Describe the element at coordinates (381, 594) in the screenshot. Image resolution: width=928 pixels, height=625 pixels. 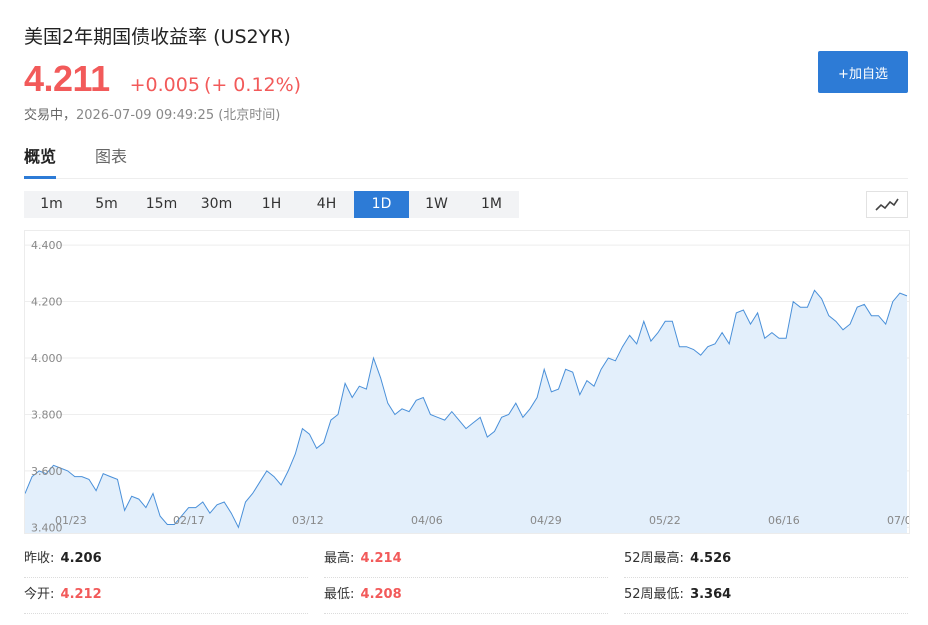
I see `stat-value: 4.208` at that location.